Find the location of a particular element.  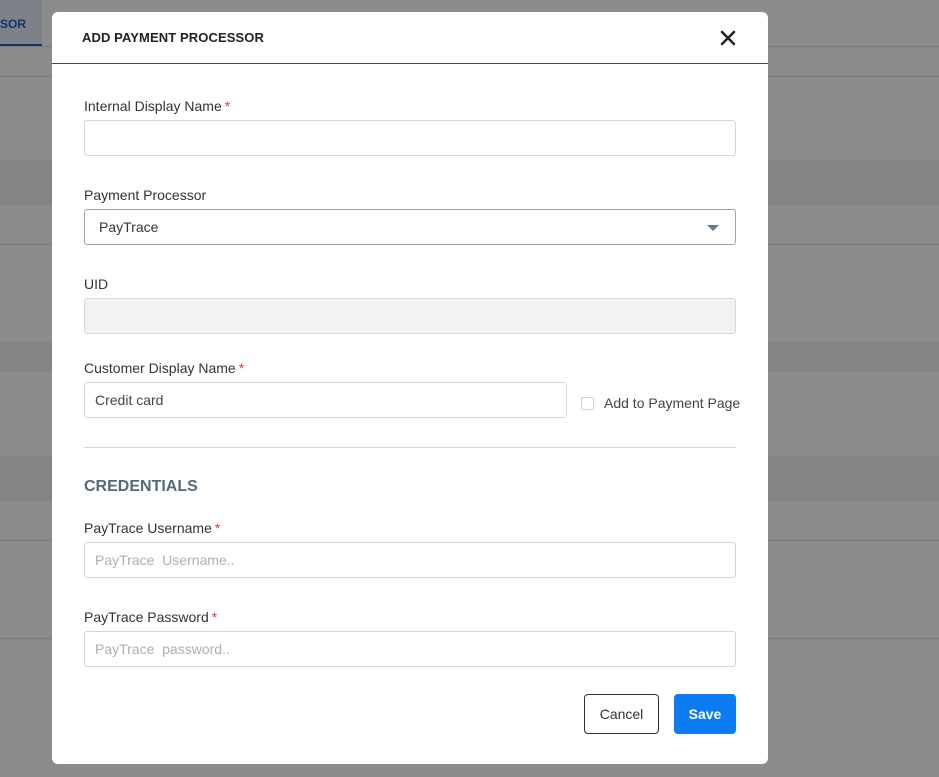

customer-display-name-input is located at coordinates (325, 400).